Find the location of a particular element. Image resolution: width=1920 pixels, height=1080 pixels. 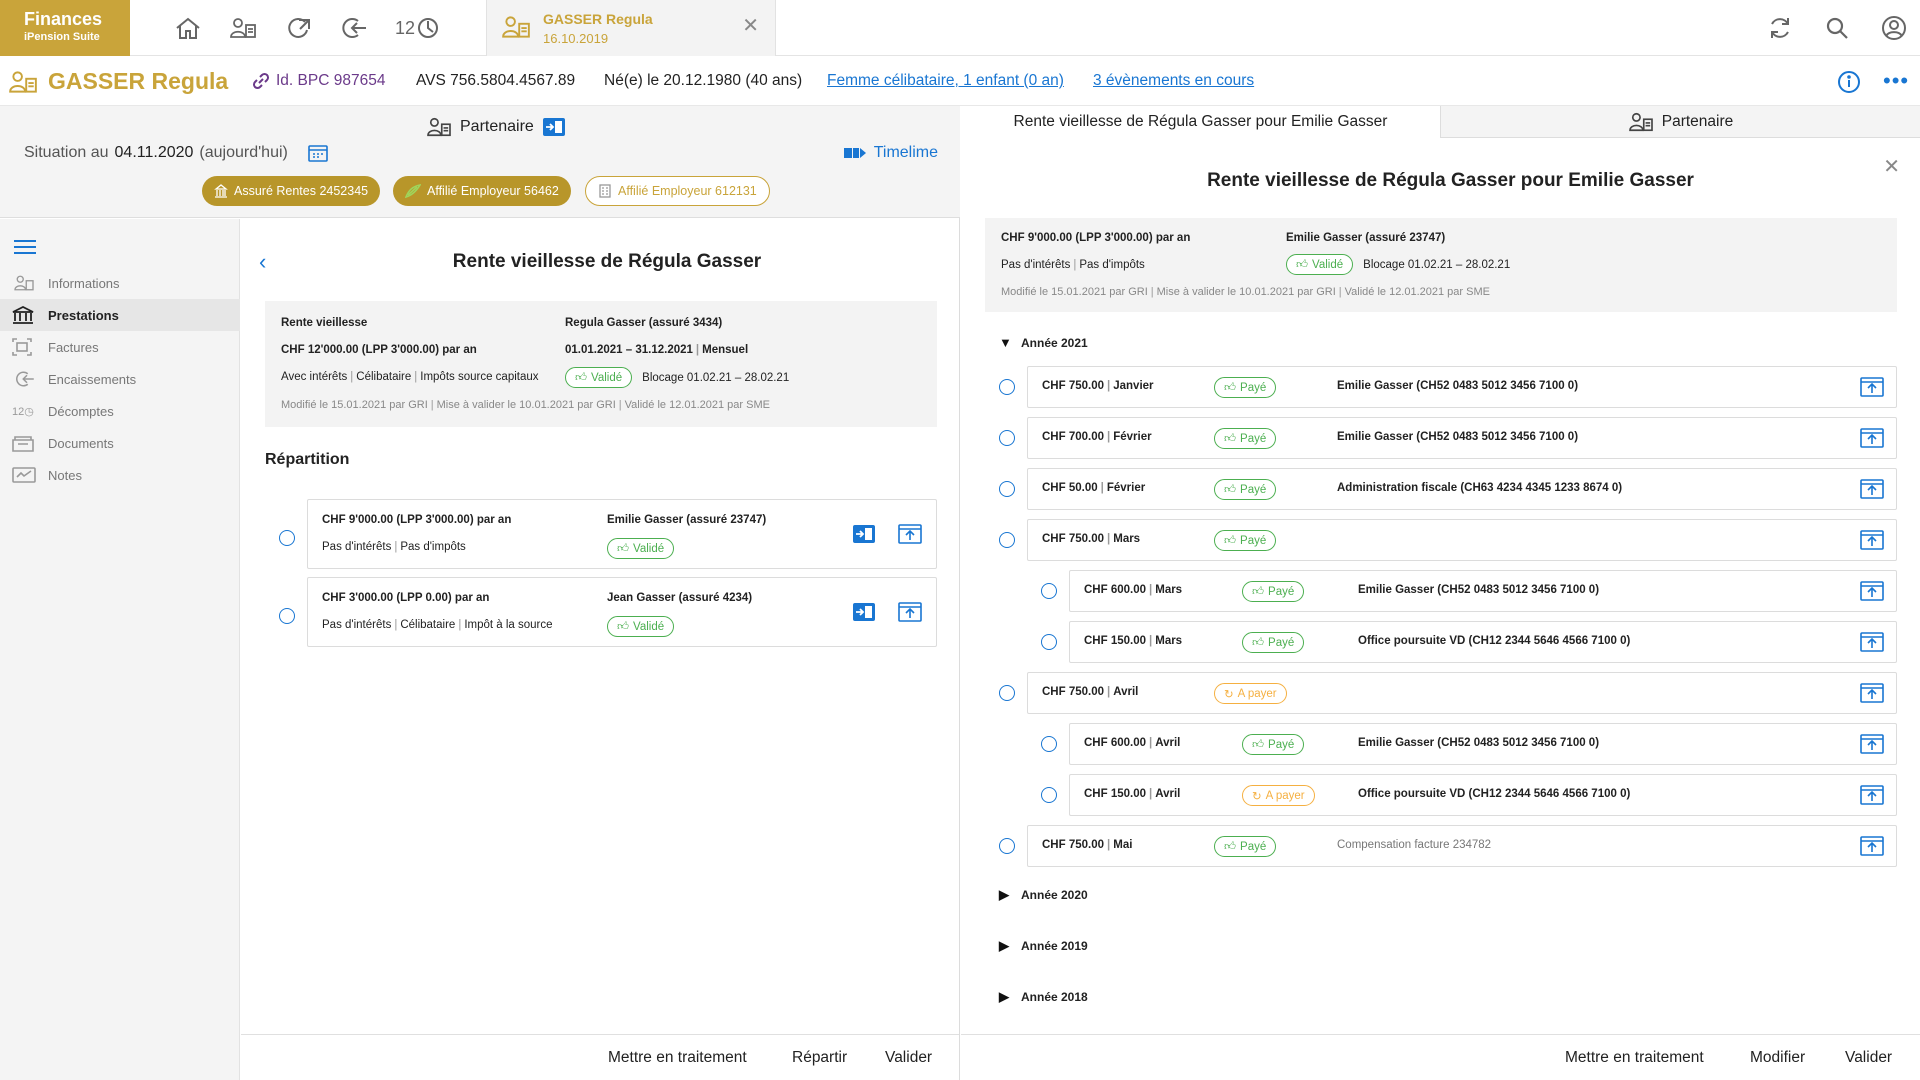

payment-month: Avril is located at coordinates (1168, 743).